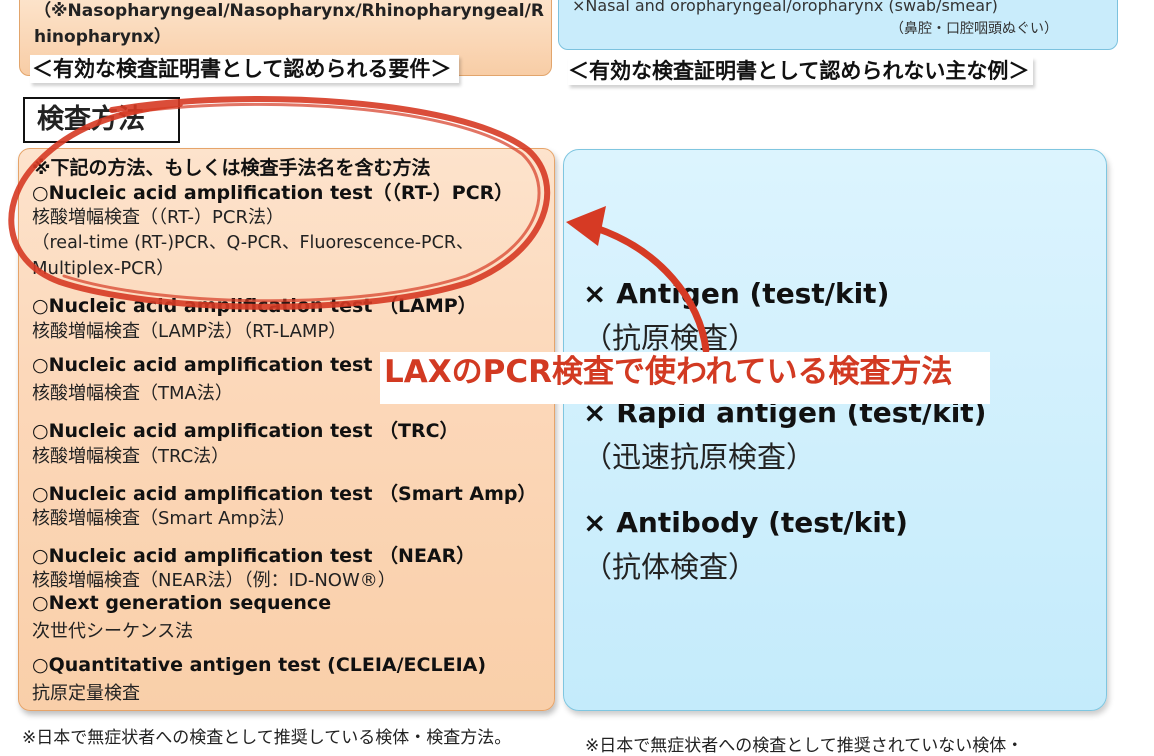 The width and height of the screenshot is (1154, 756). Describe the element at coordinates (254, 306) in the screenshot. I see `lamp-method-title: ○Nucleic acid amplification test （LAMP）` at that location.